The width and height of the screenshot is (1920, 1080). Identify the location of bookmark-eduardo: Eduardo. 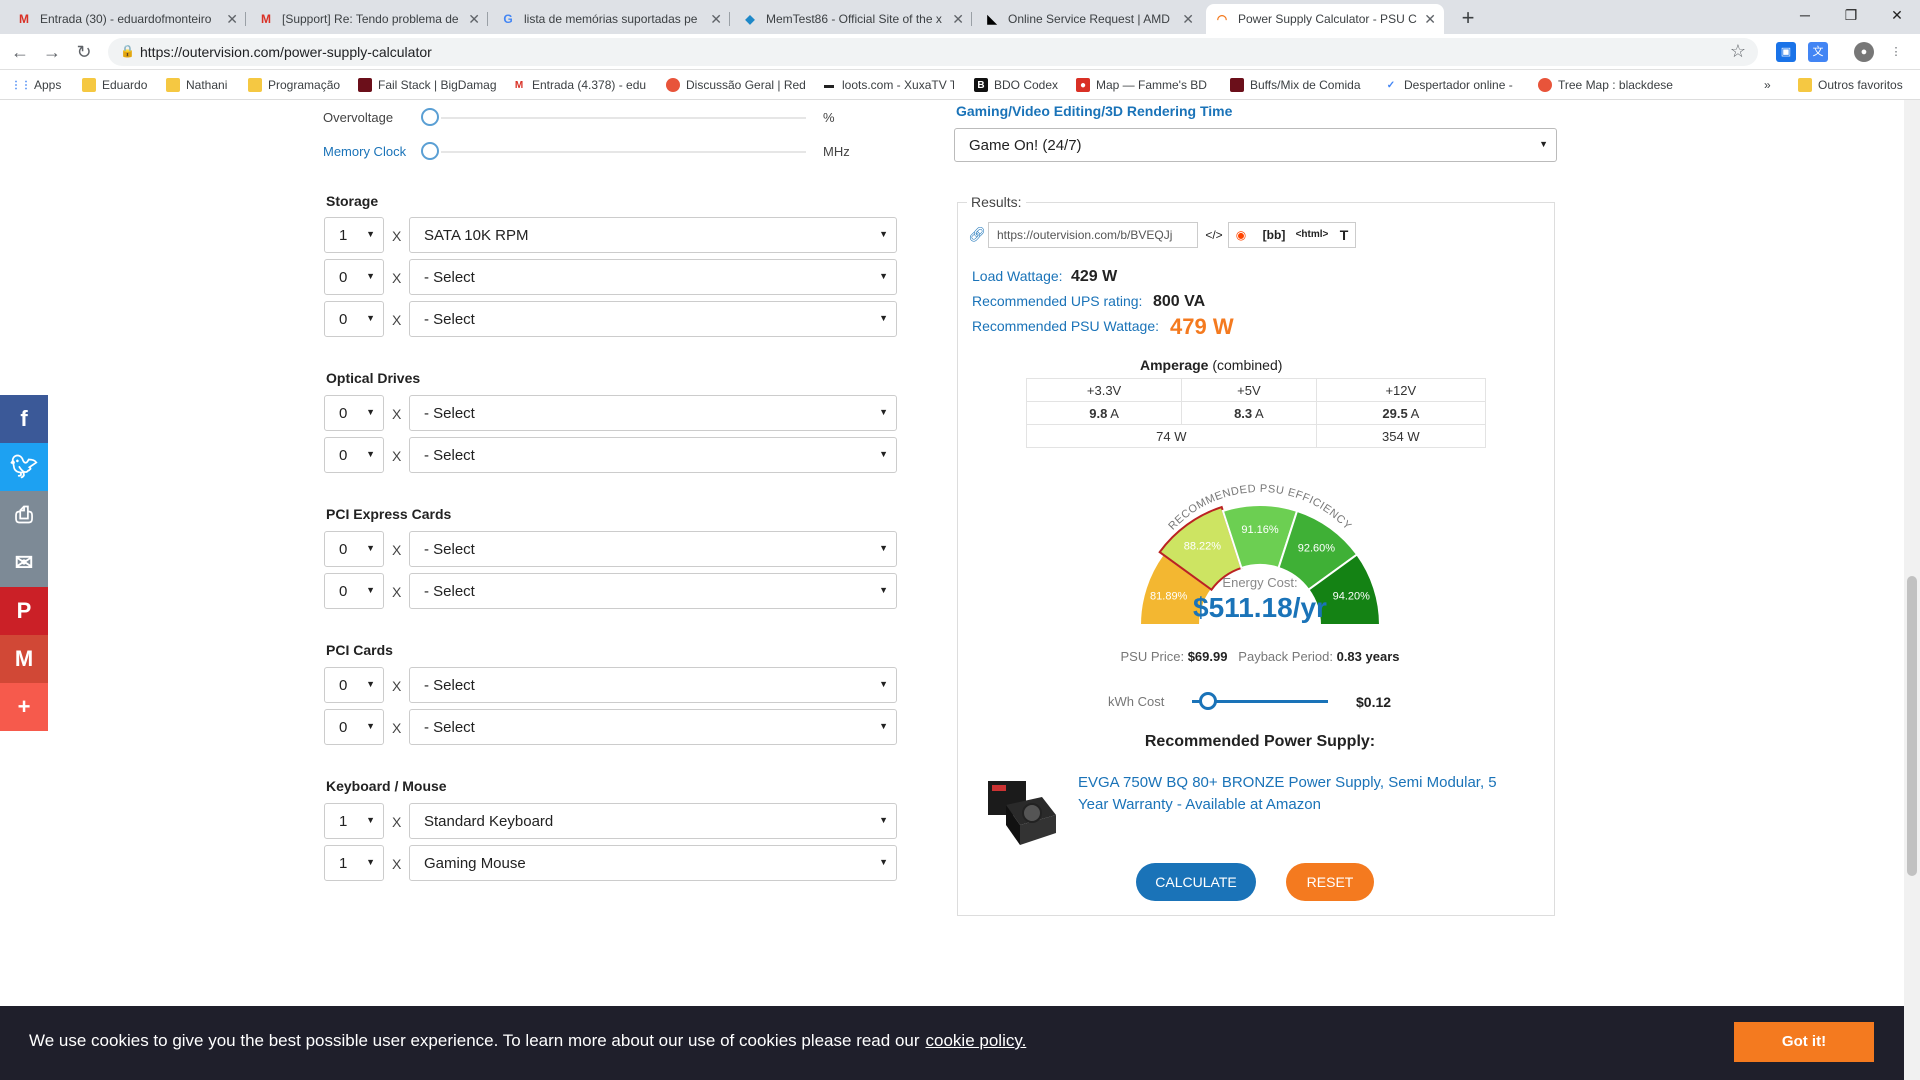
(114, 85).